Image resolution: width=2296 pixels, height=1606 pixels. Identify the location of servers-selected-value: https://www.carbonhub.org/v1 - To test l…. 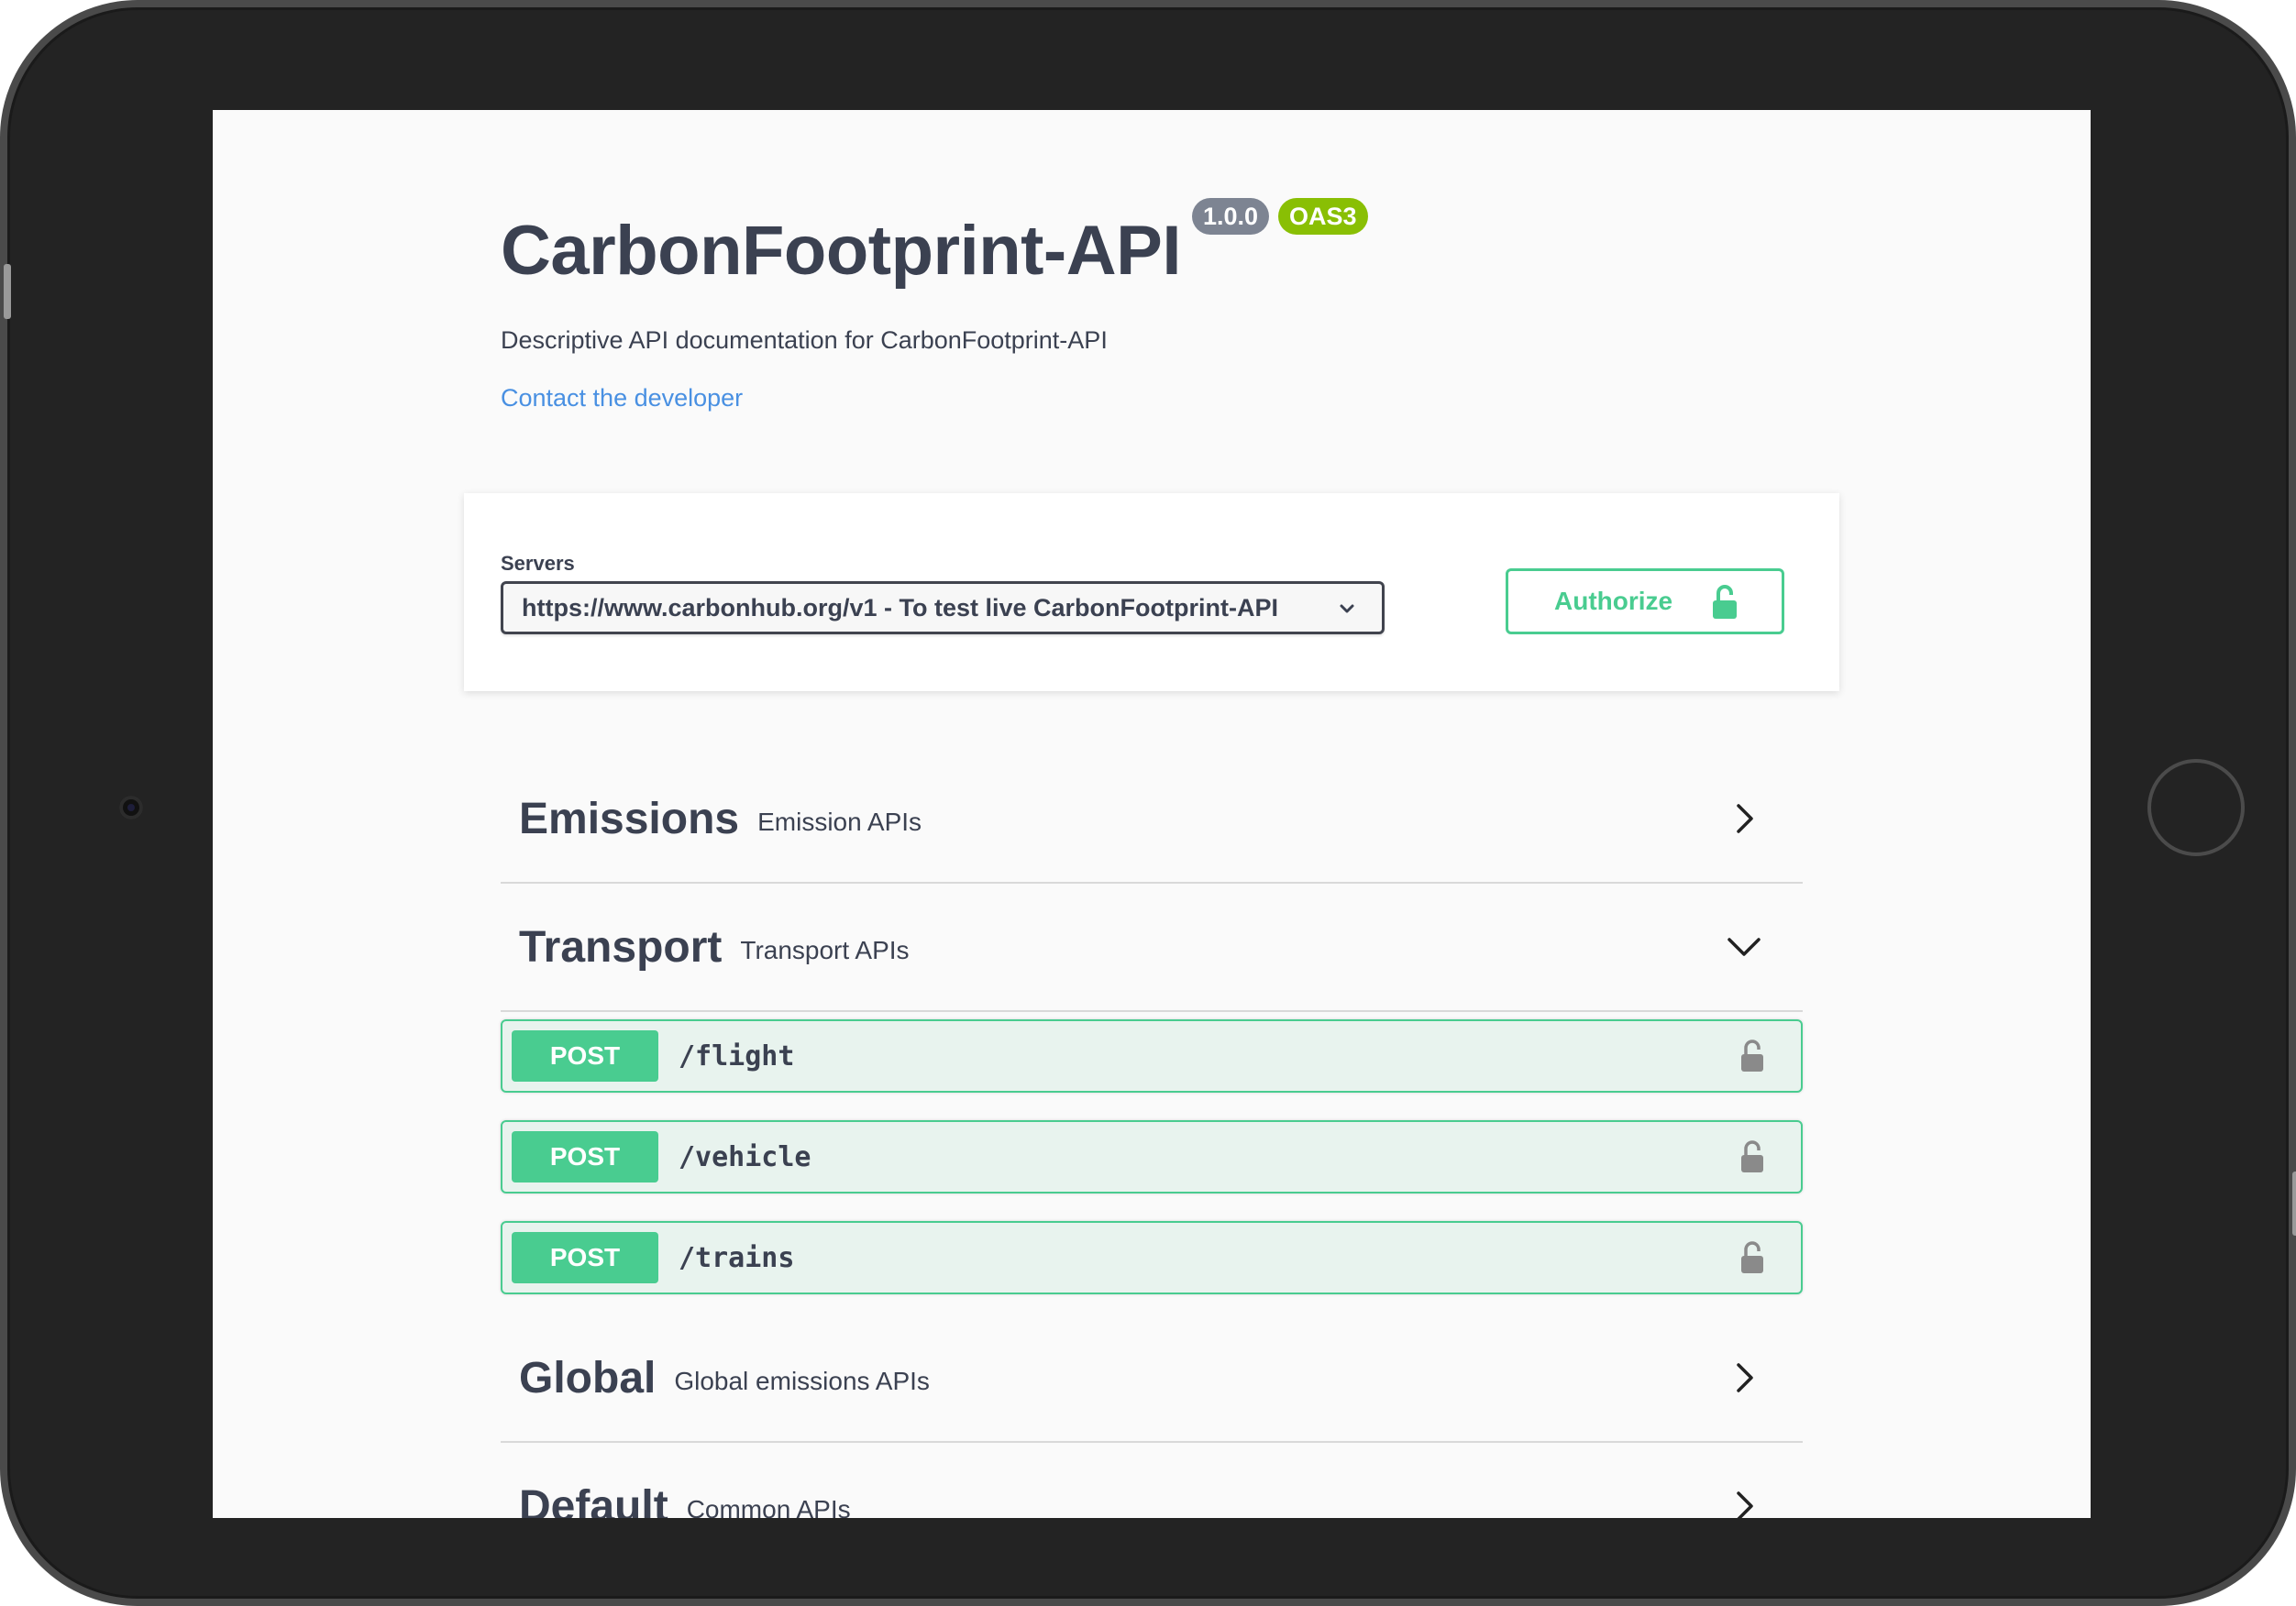
(900, 607).